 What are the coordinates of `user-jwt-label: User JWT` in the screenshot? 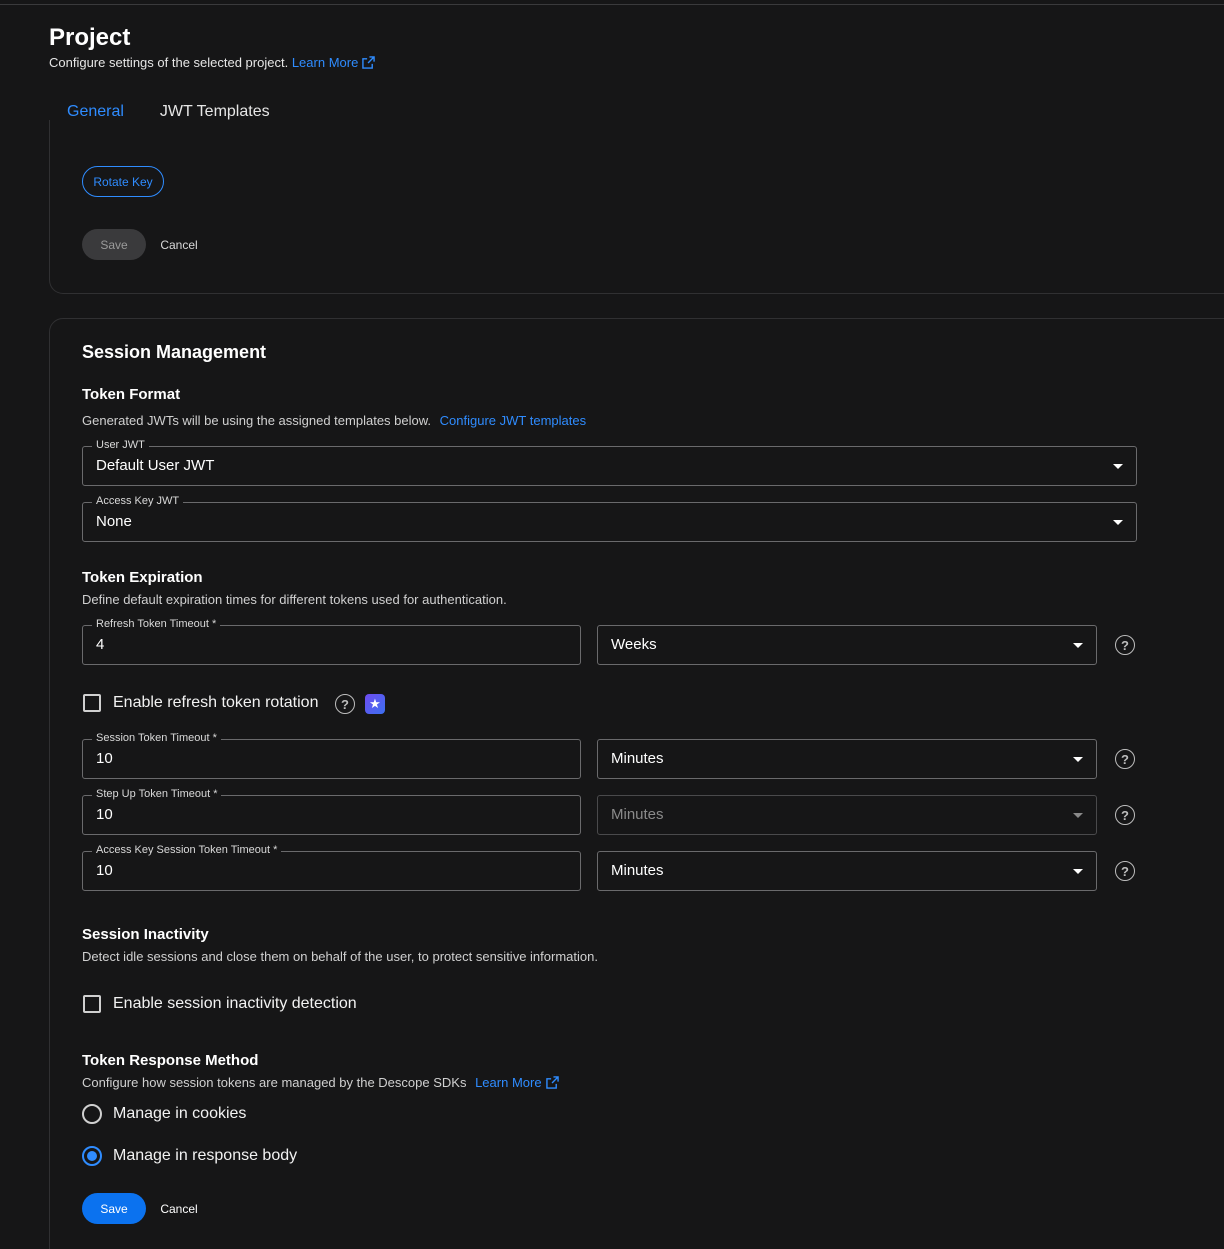 It's located at (120, 445).